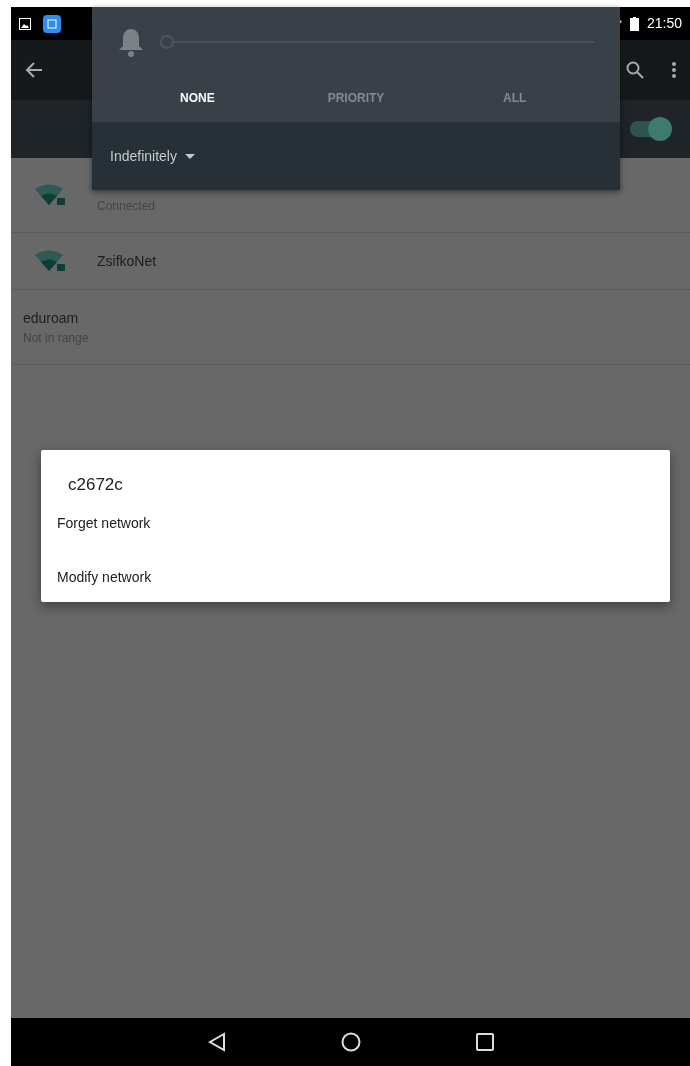 This screenshot has width=690, height=1066. I want to click on dialog-option: Modify network, so click(104, 577).